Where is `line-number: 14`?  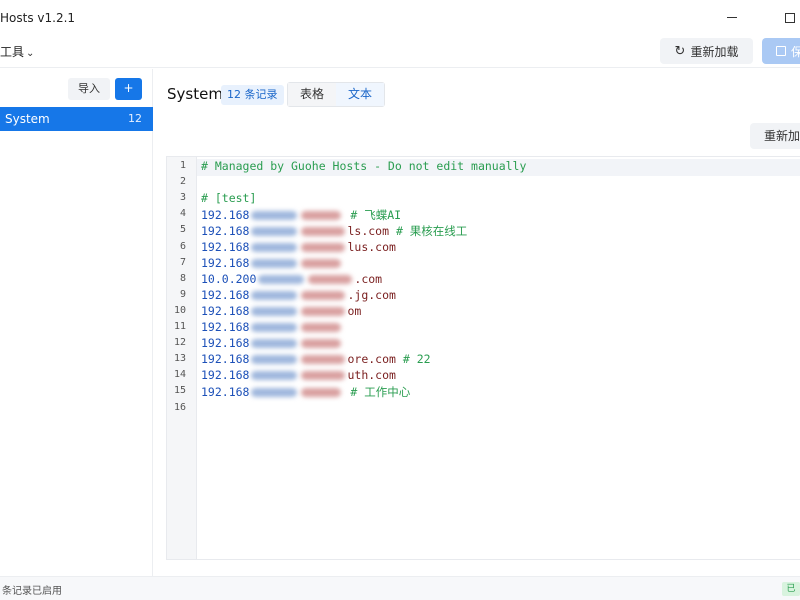 line-number: 14 is located at coordinates (179, 375).